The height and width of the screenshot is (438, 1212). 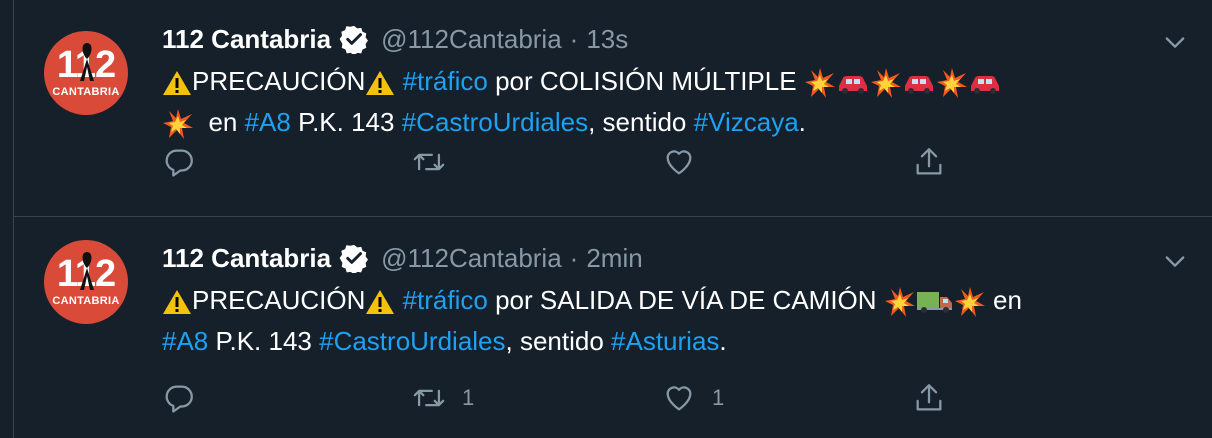 What do you see at coordinates (607, 39) in the screenshot?
I see `timestamp: 13s` at bounding box center [607, 39].